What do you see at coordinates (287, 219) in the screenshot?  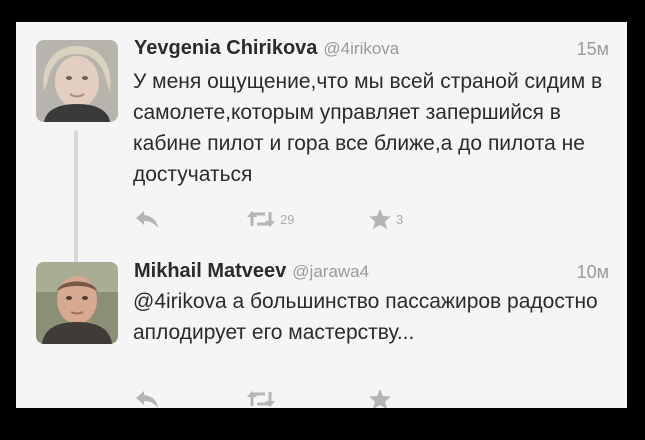 I see `retweet-count: 29` at bounding box center [287, 219].